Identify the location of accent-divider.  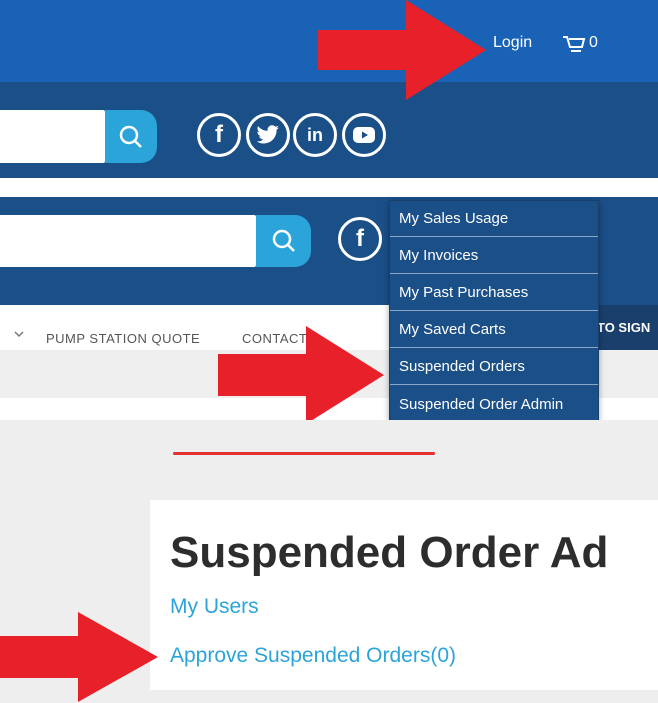
(304, 453).